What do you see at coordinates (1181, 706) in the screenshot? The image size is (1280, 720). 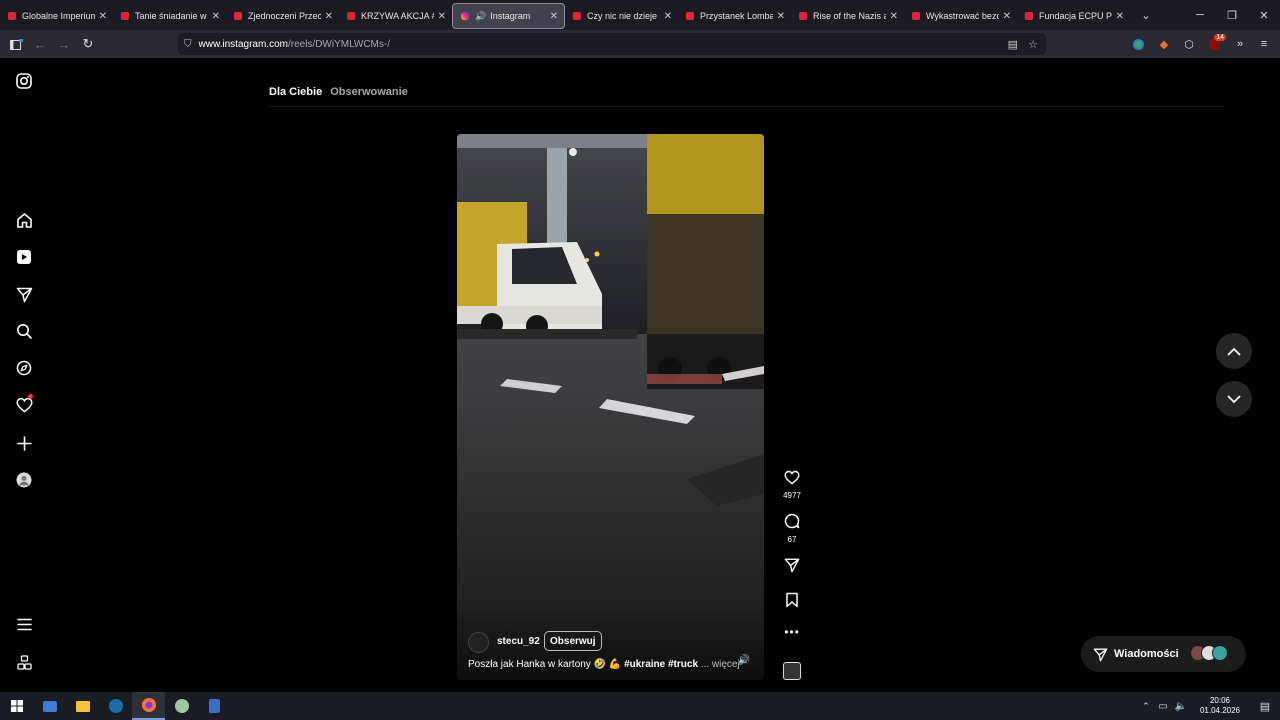 I see `volume-icon: 🔈` at bounding box center [1181, 706].